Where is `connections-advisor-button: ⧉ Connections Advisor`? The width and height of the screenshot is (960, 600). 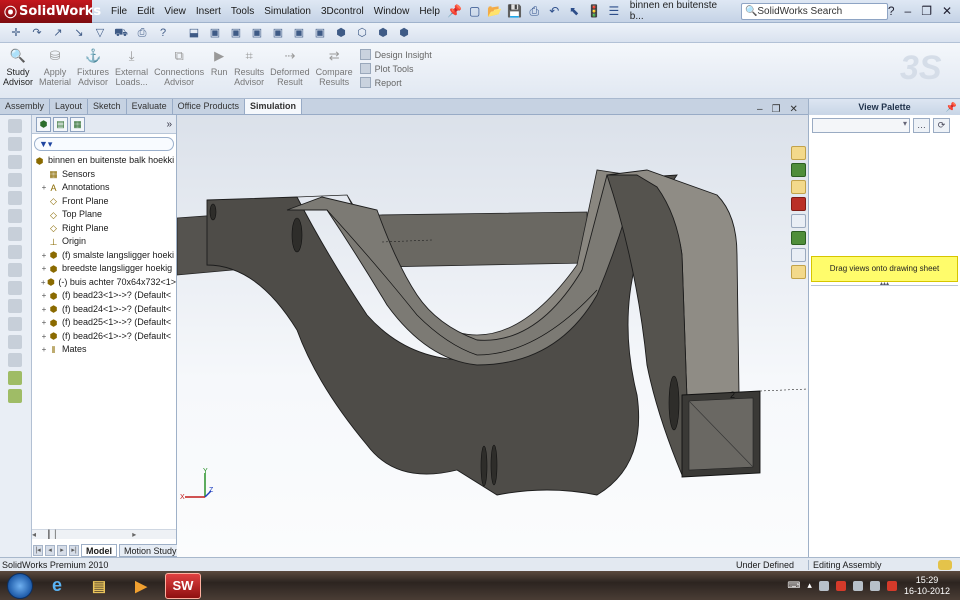
connections-advisor-button: ⧉ Connections Advisor is located at coordinates (179, 70).